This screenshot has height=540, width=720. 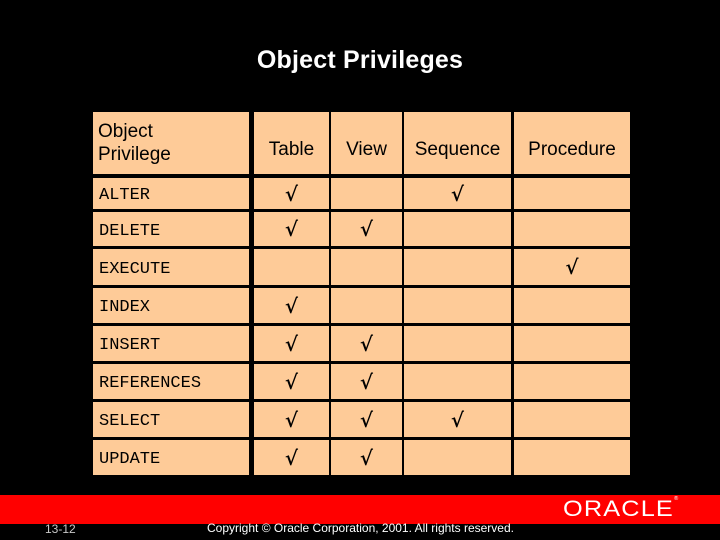 I want to click on slide-title: Object Privileges, so click(x=360, y=60).